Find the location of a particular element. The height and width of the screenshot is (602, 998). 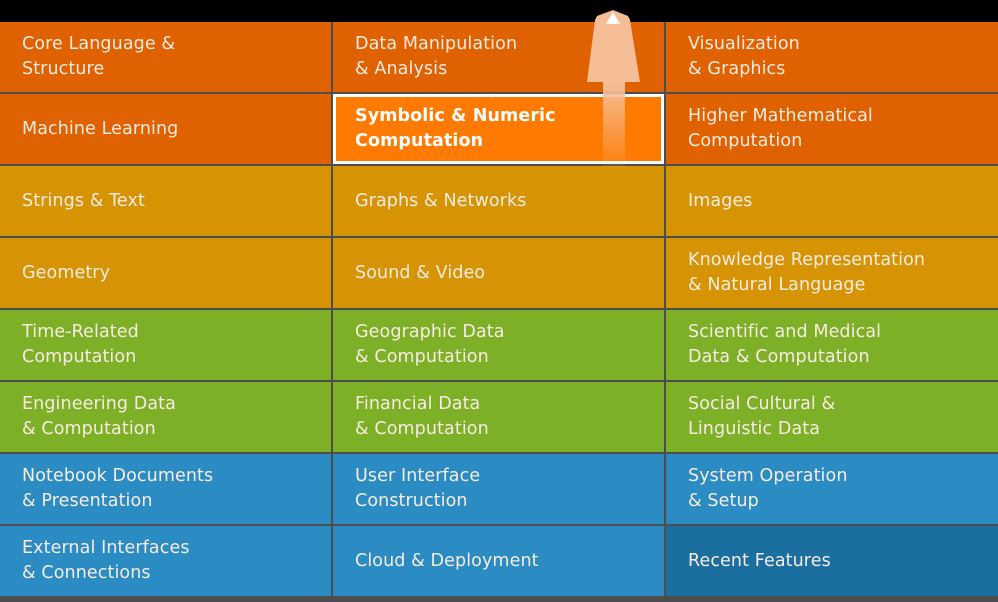

category-tile: Engineering Data & Computation is located at coordinates (165, 417).